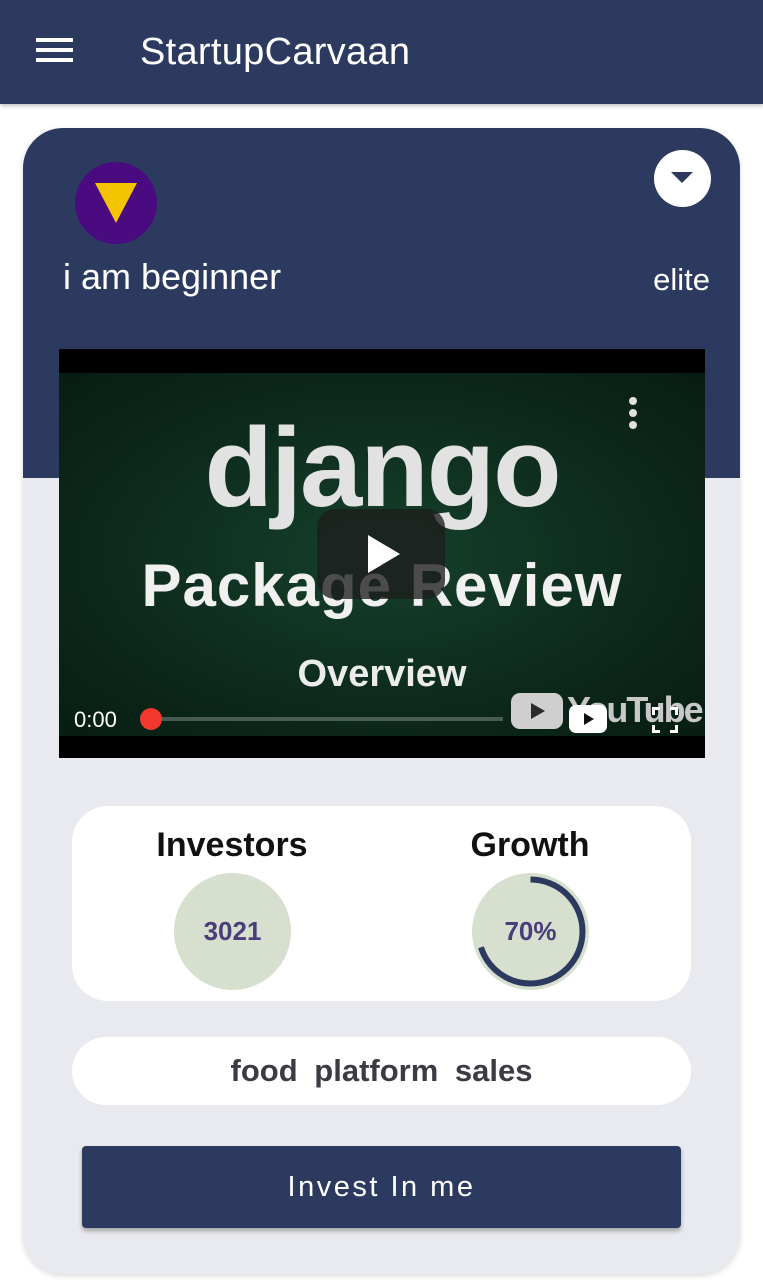 This screenshot has height=1280, width=763. I want to click on youtube-play-icon, so click(537, 711).